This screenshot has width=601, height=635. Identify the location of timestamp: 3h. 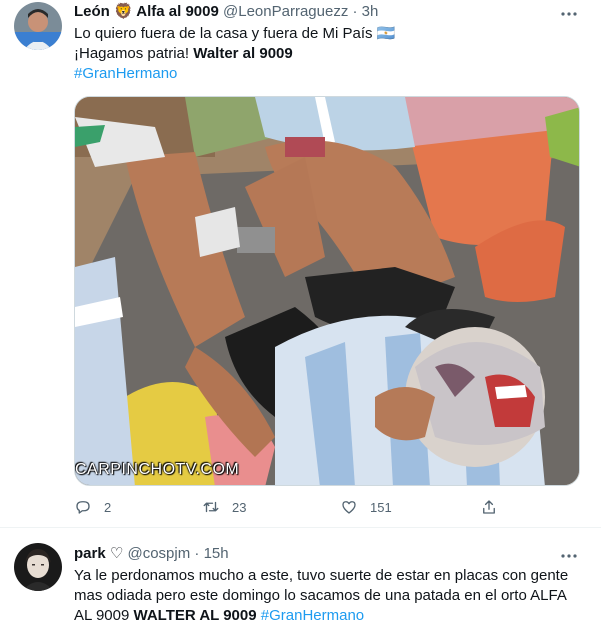
(370, 11).